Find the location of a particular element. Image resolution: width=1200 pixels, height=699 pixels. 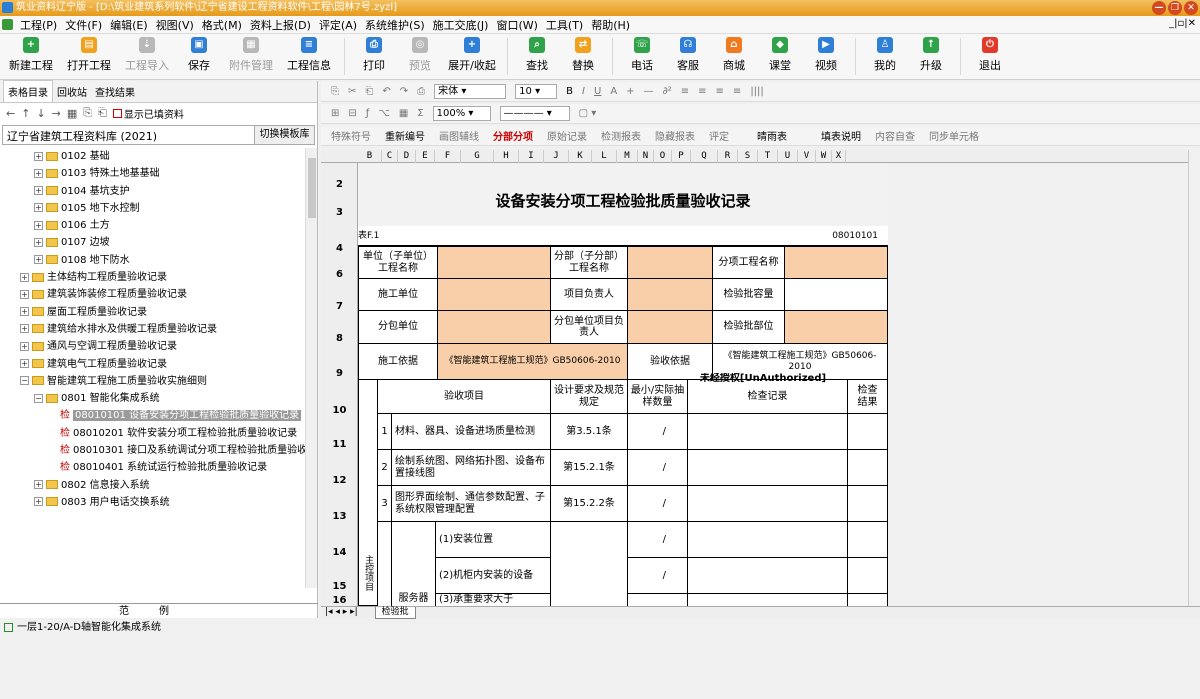

menu-system: 系统维护(S) is located at coordinates (395, 25).